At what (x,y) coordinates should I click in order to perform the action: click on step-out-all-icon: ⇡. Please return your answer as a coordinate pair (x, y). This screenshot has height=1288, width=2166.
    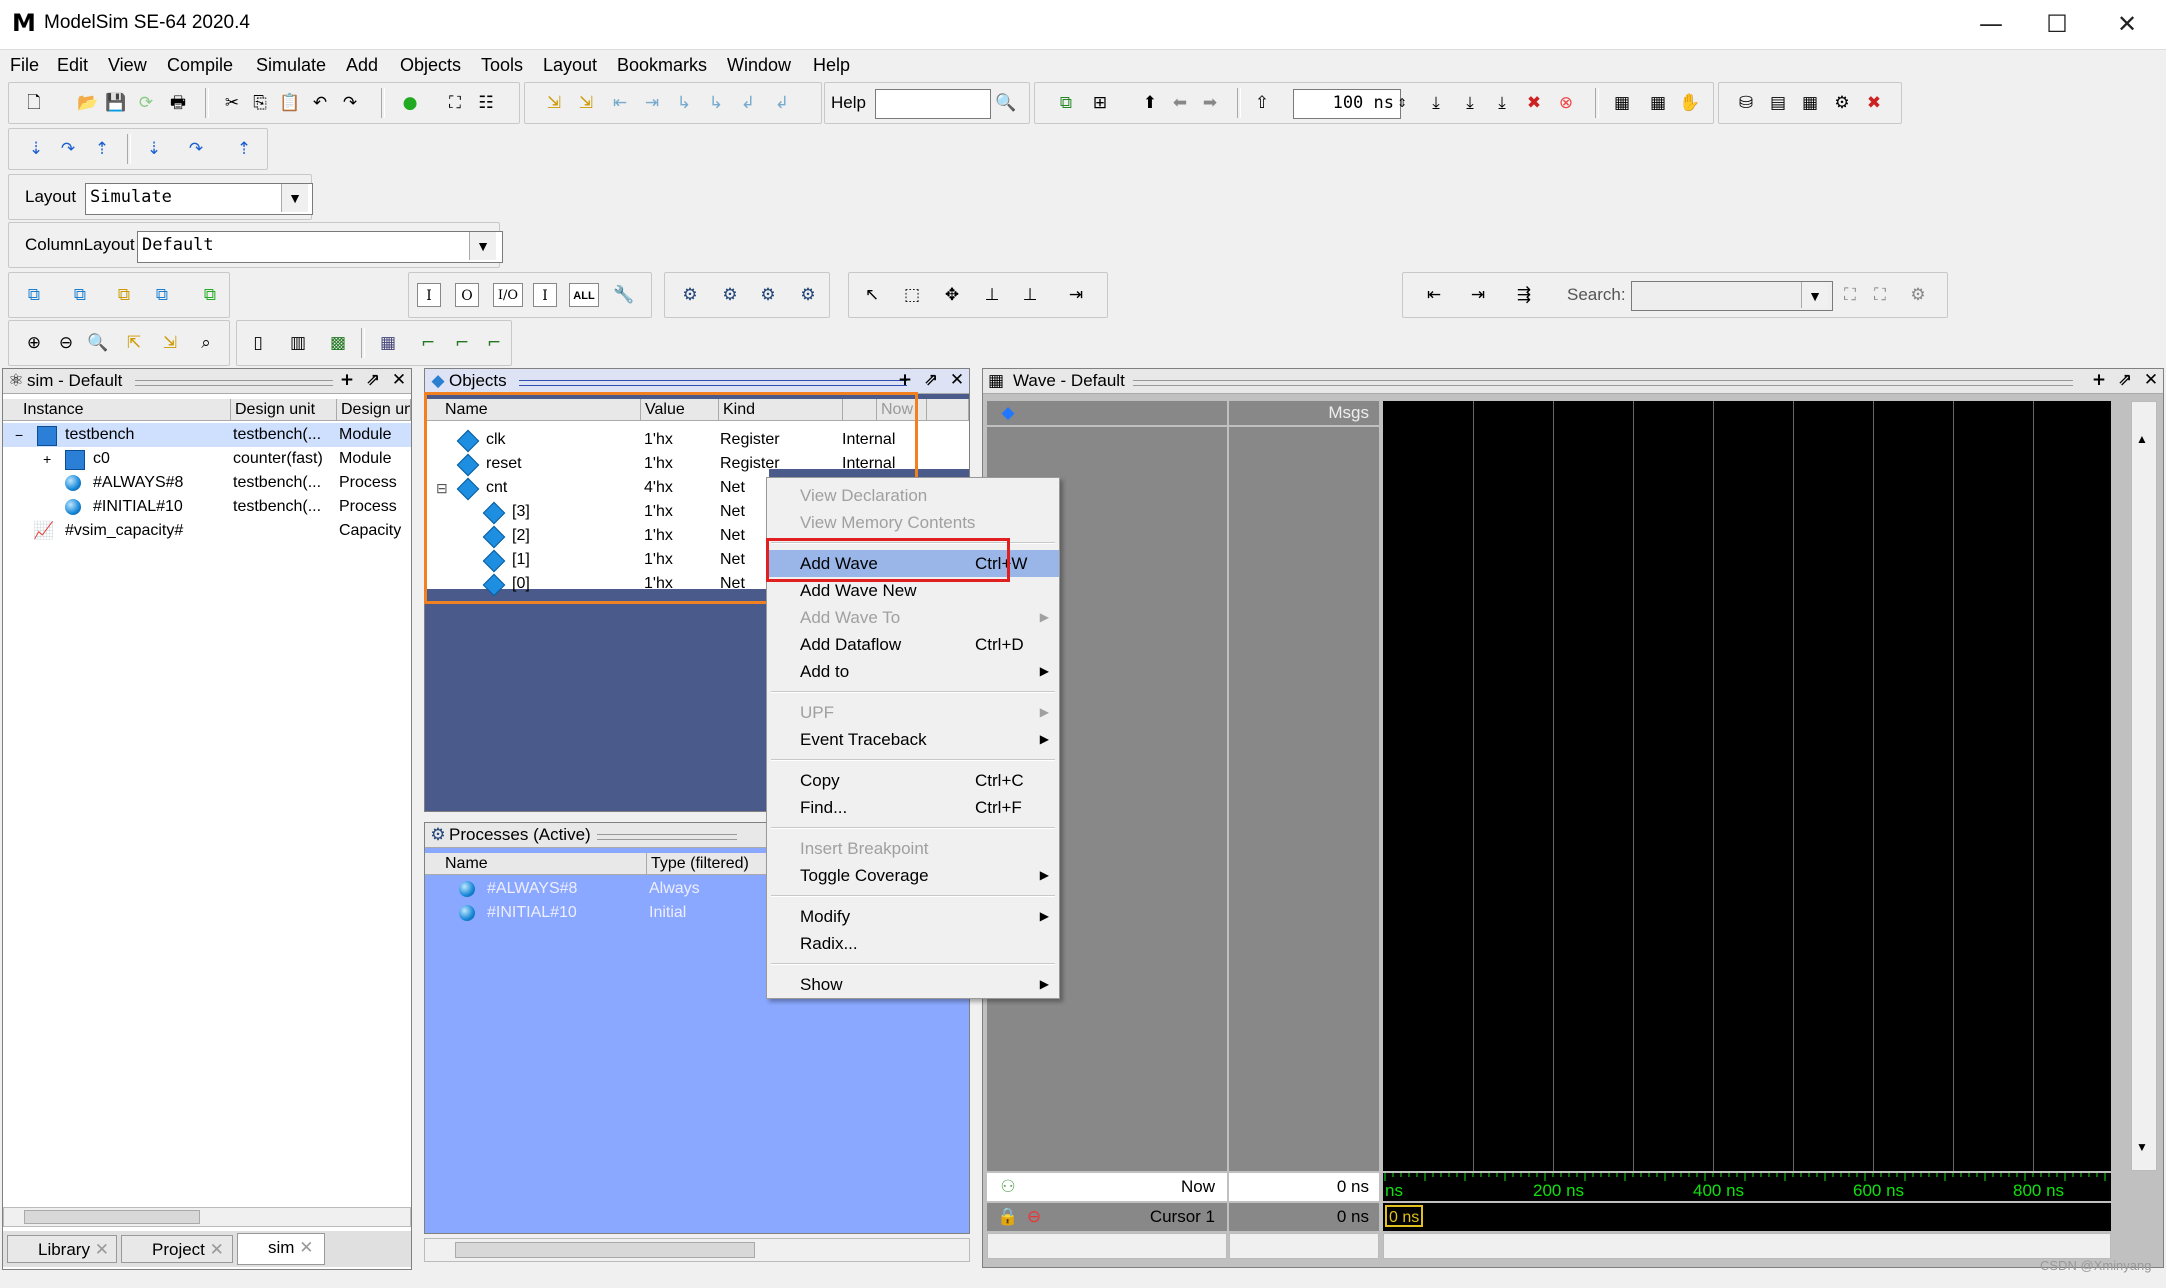
    Looking at the image, I should click on (244, 149).